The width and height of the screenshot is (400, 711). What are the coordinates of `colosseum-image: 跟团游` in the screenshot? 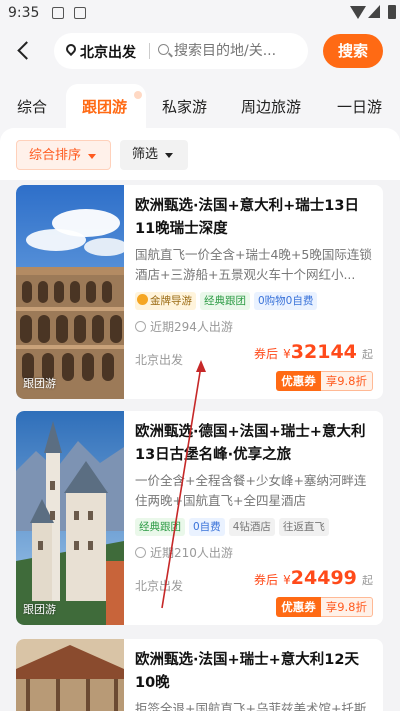 It's located at (70, 292).